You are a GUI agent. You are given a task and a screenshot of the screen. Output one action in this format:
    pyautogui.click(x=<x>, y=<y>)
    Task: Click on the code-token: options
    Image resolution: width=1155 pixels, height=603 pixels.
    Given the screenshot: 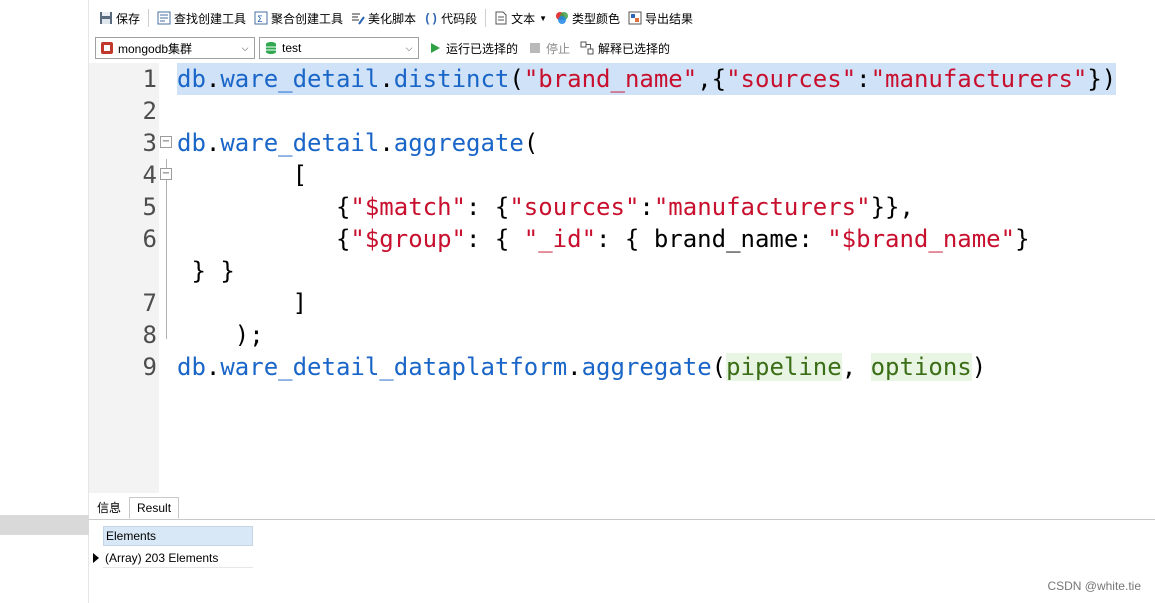 What is the action you would take?
    pyautogui.click(x=921, y=367)
    